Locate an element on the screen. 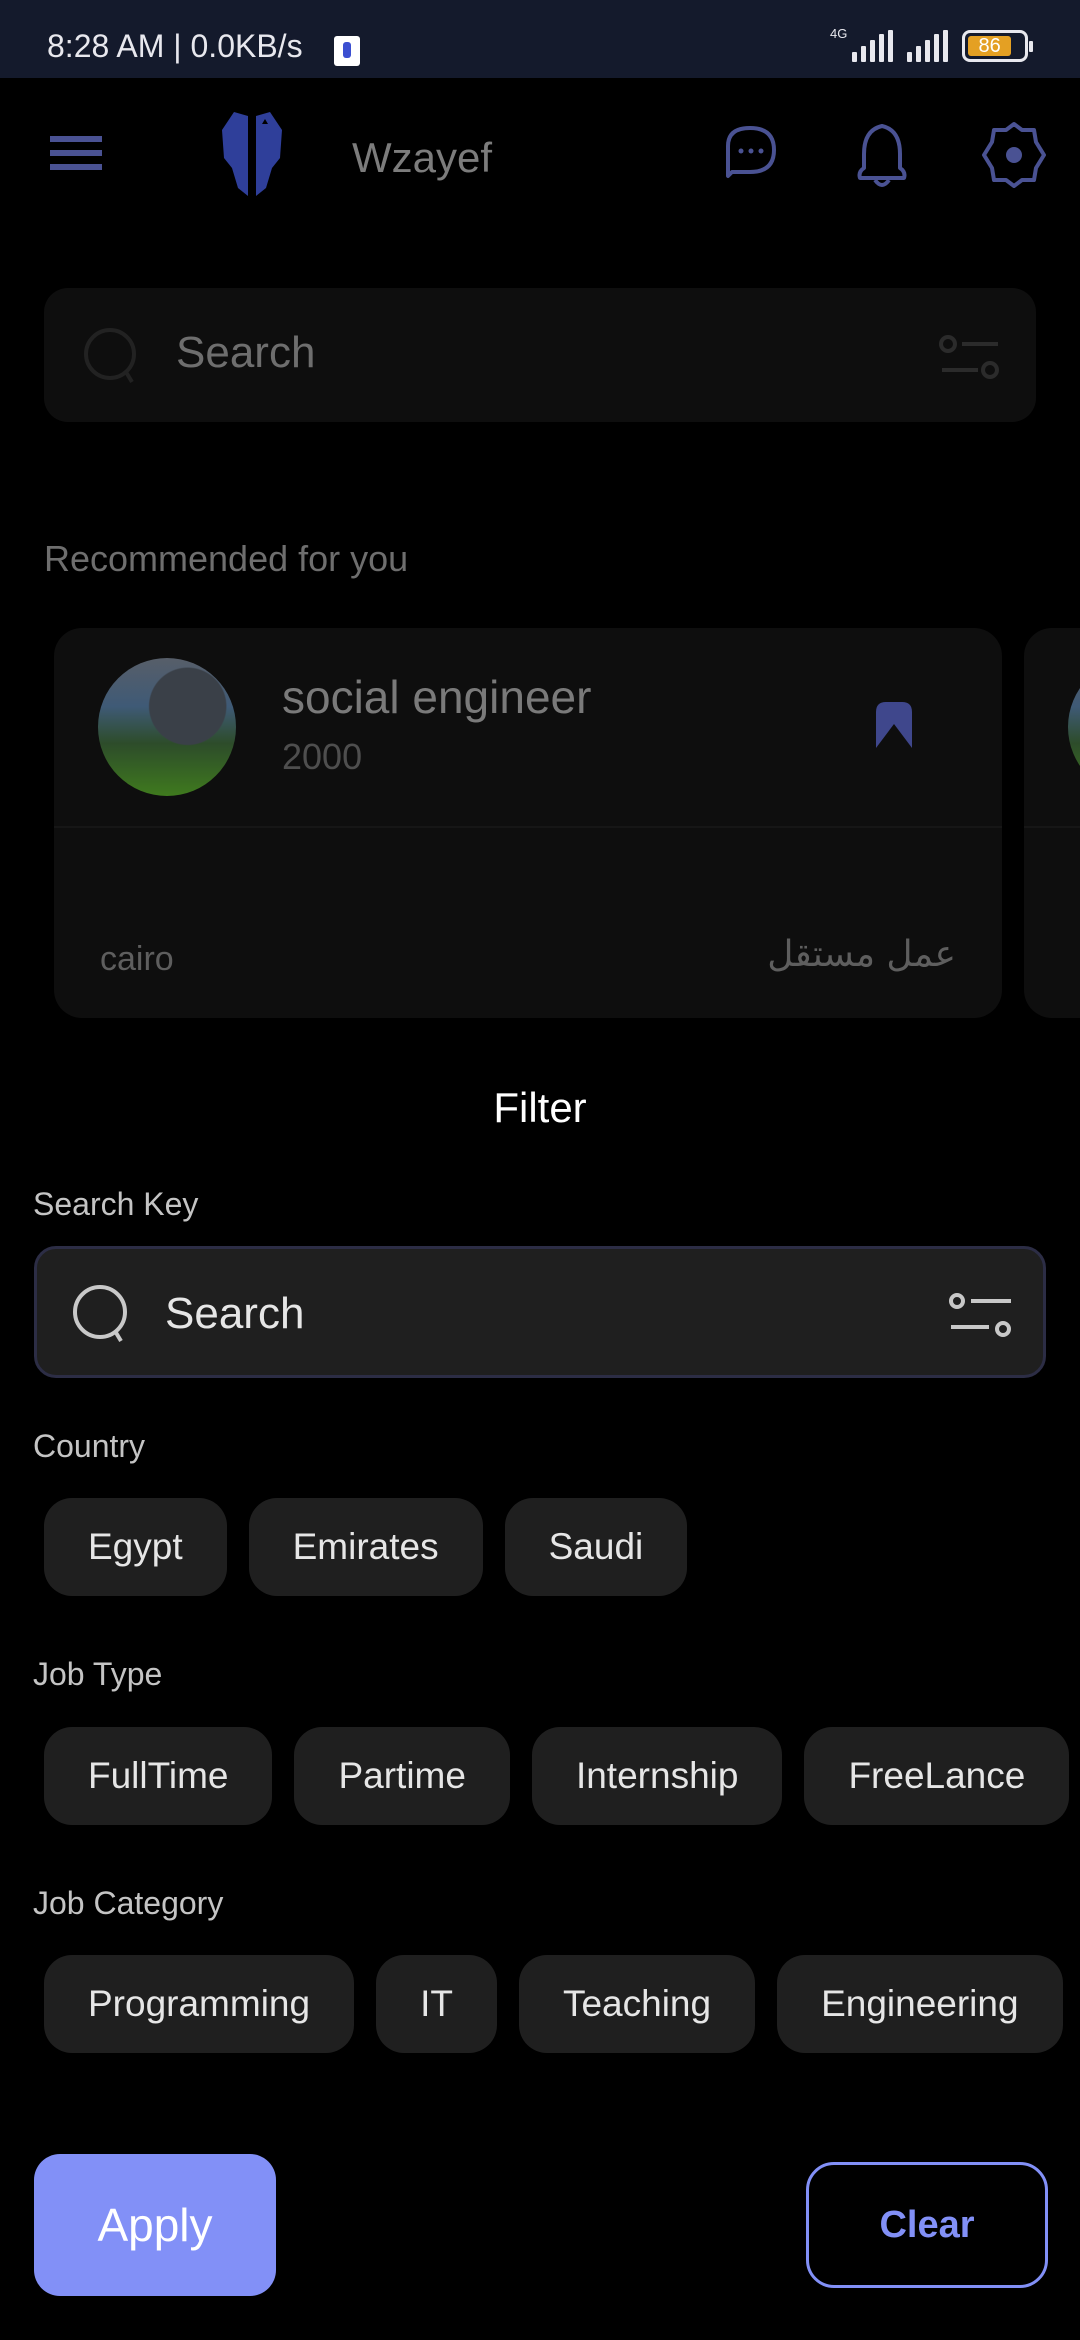 This screenshot has width=1080, height=2340. job-card-partial is located at coordinates (1052, 823).